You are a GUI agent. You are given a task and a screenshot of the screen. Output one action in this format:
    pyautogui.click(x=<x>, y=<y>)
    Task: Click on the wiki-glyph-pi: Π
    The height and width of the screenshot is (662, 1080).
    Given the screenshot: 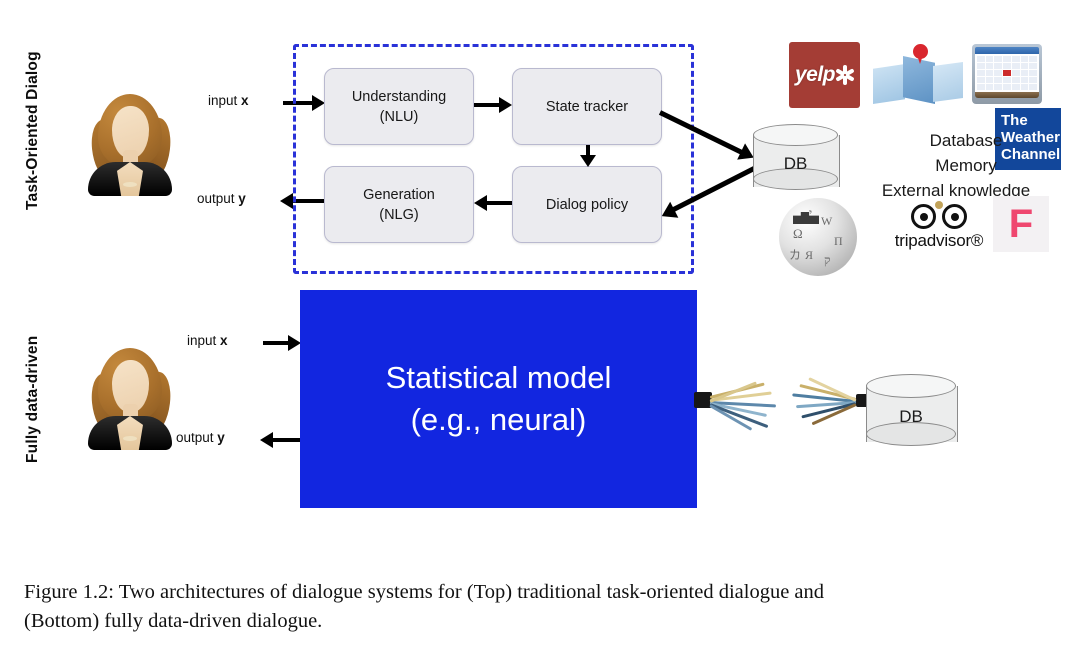 What is the action you would take?
    pyautogui.click(x=838, y=241)
    